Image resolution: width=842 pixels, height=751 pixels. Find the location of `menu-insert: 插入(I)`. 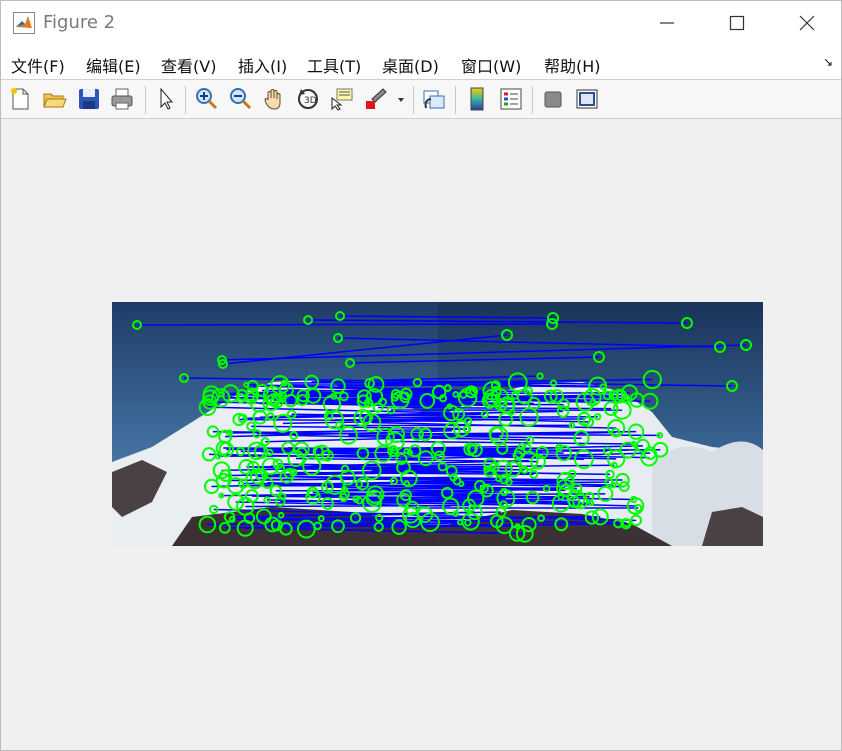

menu-insert: 插入(I) is located at coordinates (262, 65).